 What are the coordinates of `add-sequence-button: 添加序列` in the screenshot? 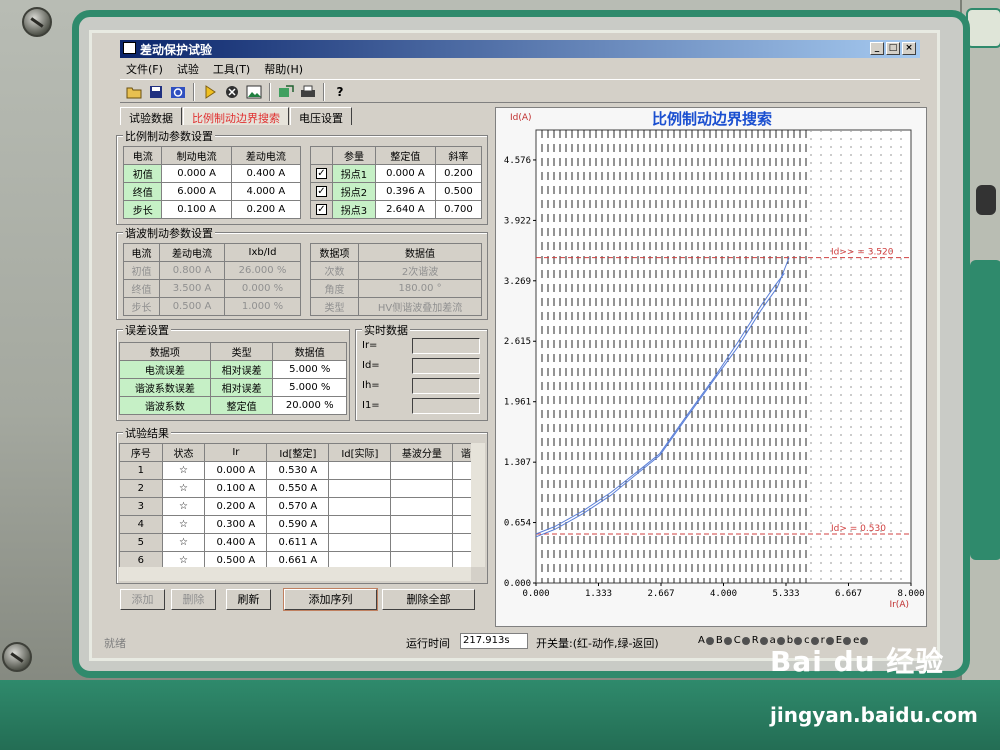 It's located at (330, 599).